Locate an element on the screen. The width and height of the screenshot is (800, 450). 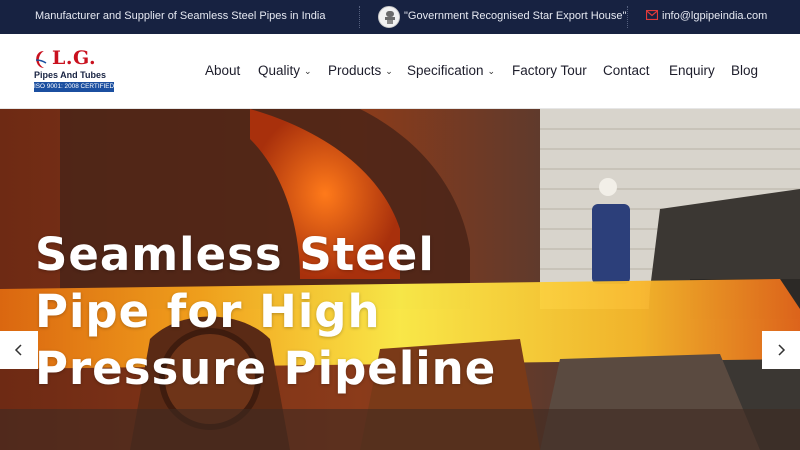
nav-blog: Blog is located at coordinates (744, 70).